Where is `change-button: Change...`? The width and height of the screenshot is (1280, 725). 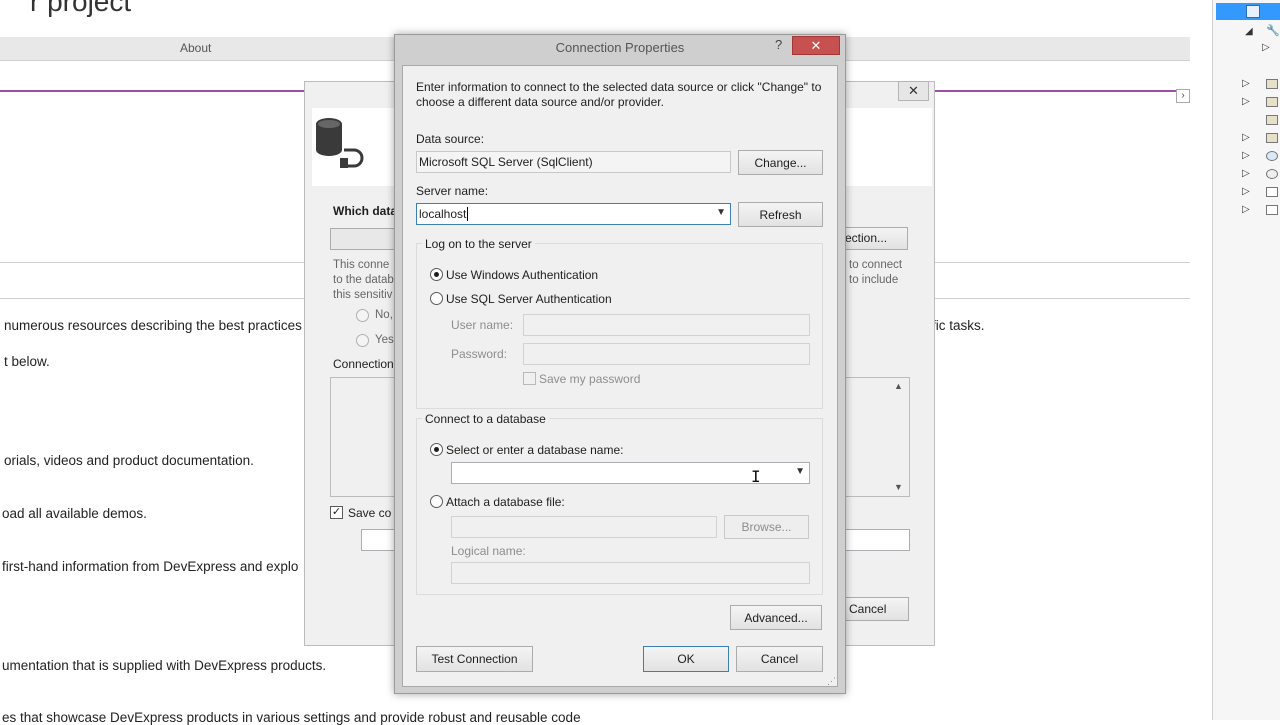 change-button: Change... is located at coordinates (780, 162).